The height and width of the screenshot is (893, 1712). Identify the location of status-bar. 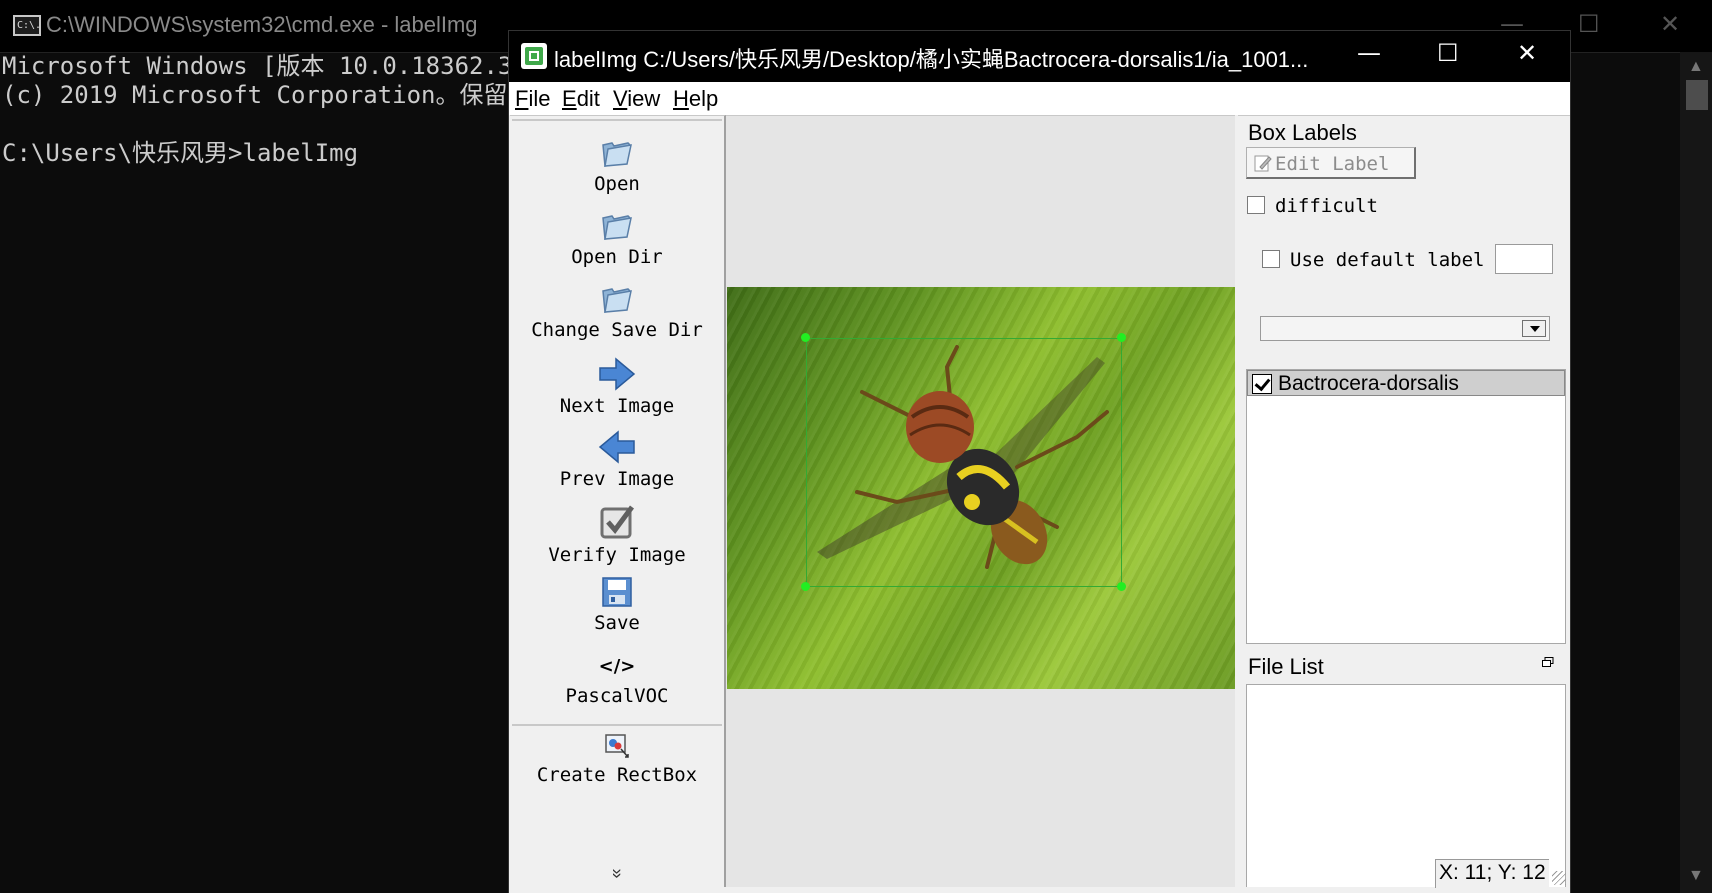
(1039, 890).